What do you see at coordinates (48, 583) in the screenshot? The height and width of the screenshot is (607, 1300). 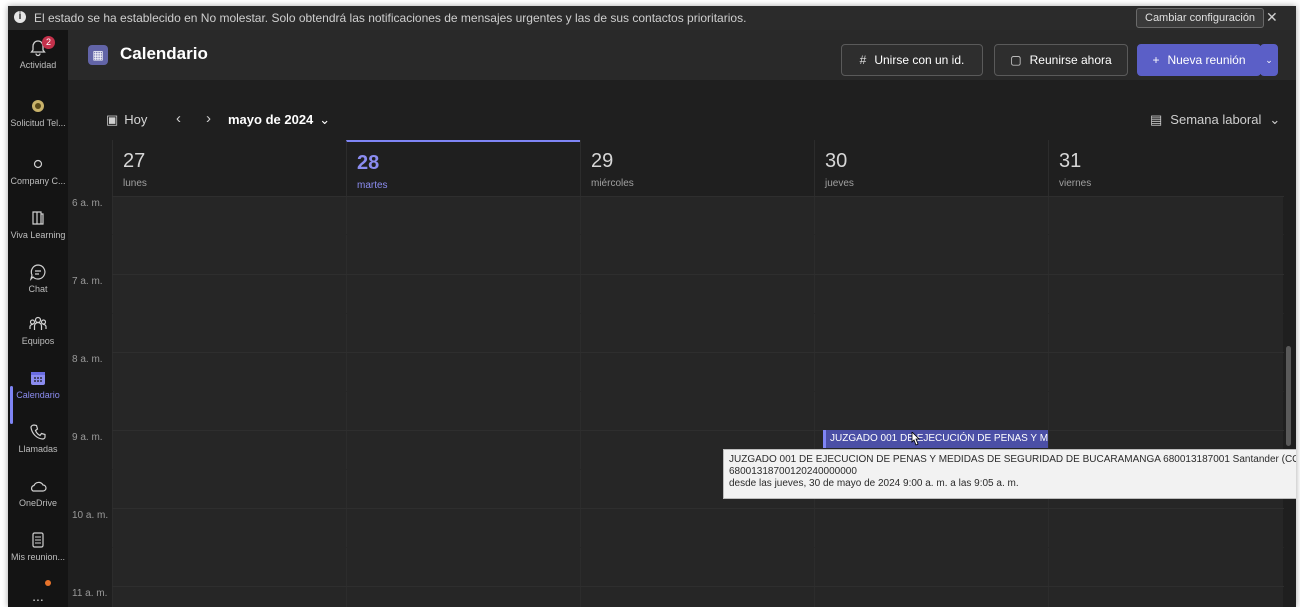 I see `new-dot-indicator` at bounding box center [48, 583].